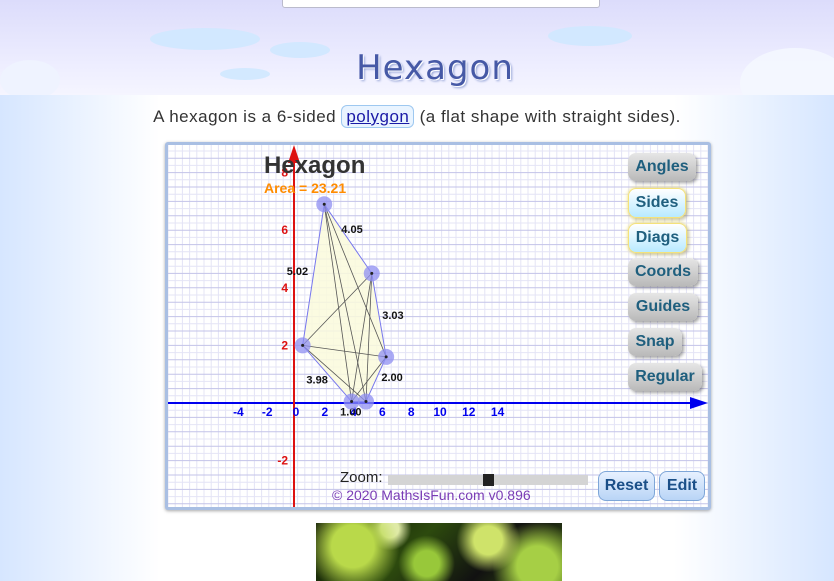 The image size is (834, 581). Describe the element at coordinates (284, 230) in the screenshot. I see `y-tick-label: 6` at that location.